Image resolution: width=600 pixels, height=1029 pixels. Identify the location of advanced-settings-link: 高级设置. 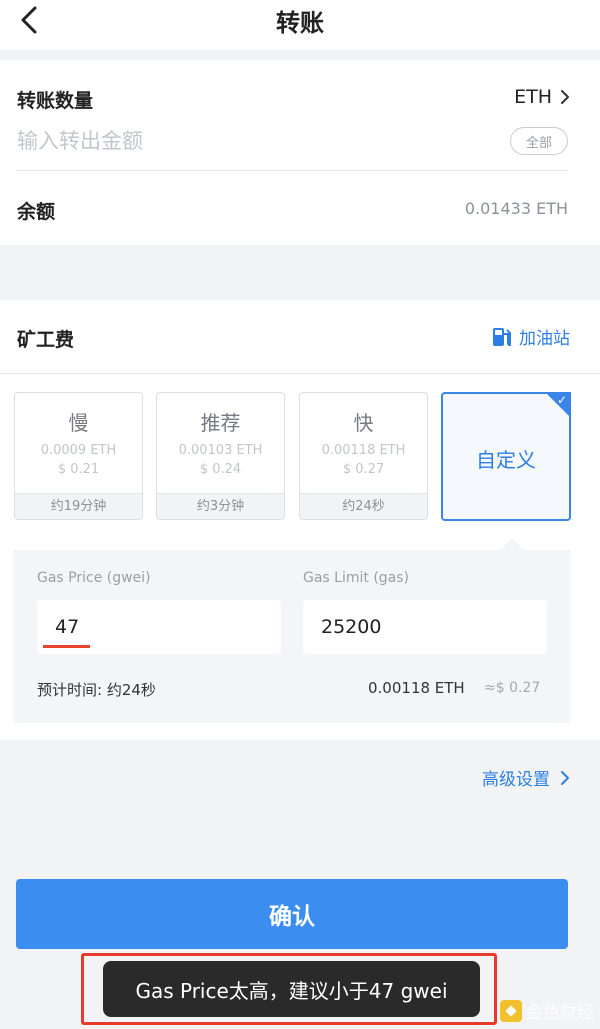
(526, 777).